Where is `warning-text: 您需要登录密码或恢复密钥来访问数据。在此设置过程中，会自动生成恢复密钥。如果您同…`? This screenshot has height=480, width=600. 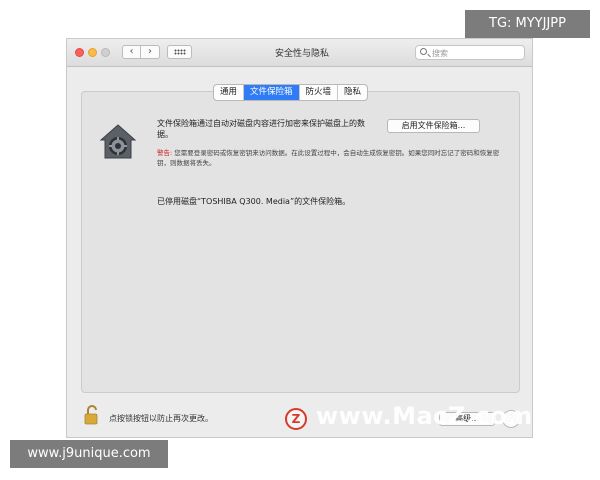 warning-text: 您需要登录密码或恢复密钥来访问数据。在此设置过程中，会自动生成恢复密钥。如果您同… is located at coordinates (328, 158).